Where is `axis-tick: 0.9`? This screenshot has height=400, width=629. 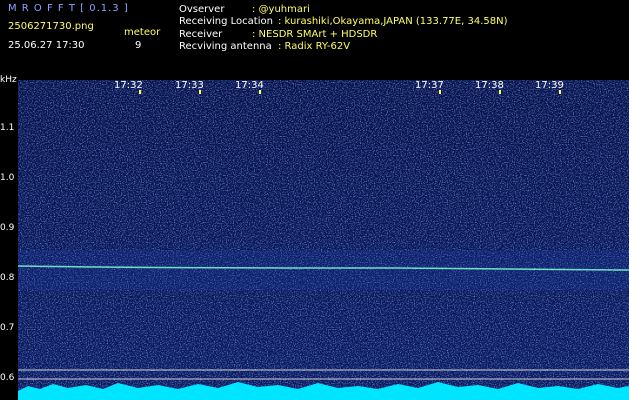 axis-tick: 0.9 is located at coordinates (7, 228).